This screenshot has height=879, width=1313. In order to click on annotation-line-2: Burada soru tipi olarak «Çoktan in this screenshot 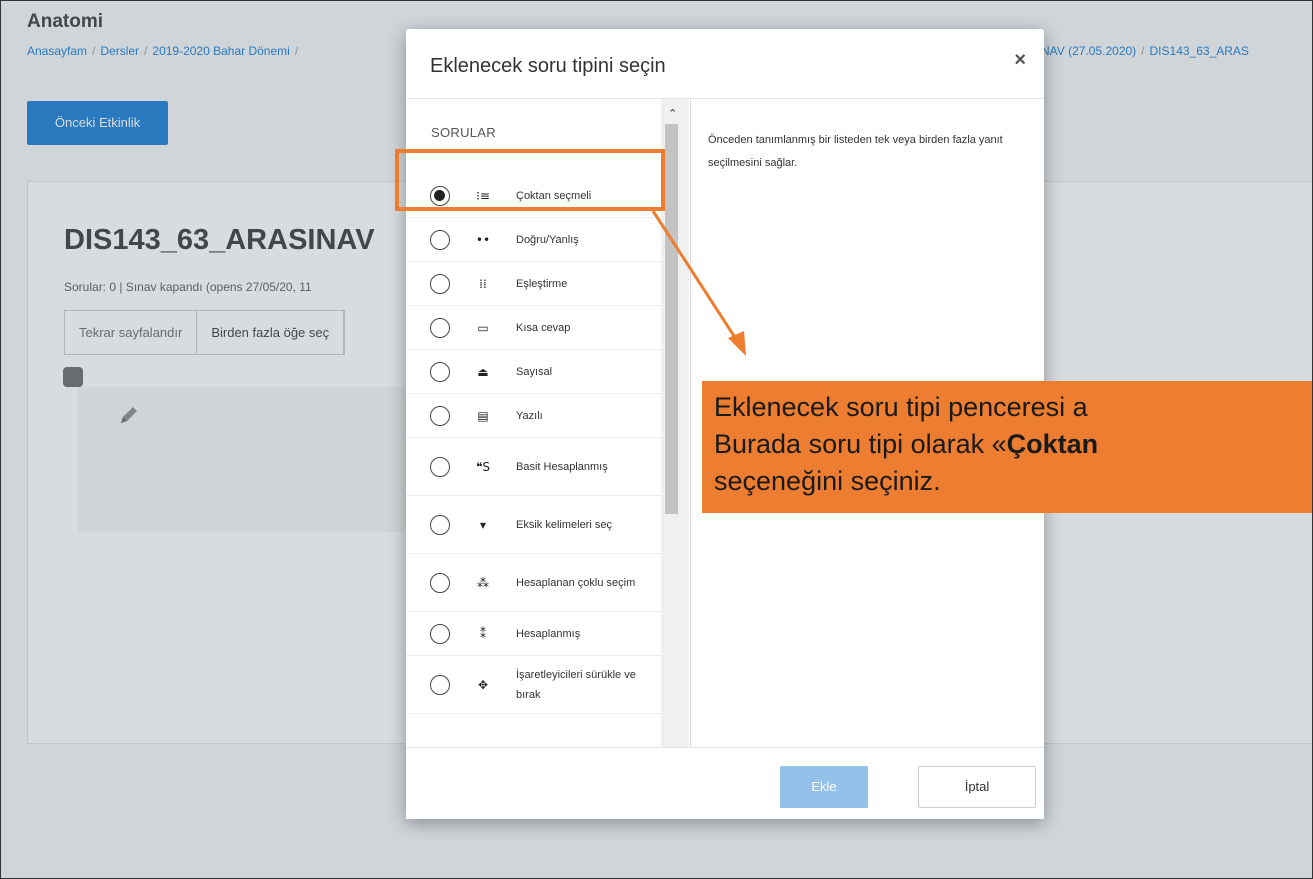, I will do `click(1013, 444)`.